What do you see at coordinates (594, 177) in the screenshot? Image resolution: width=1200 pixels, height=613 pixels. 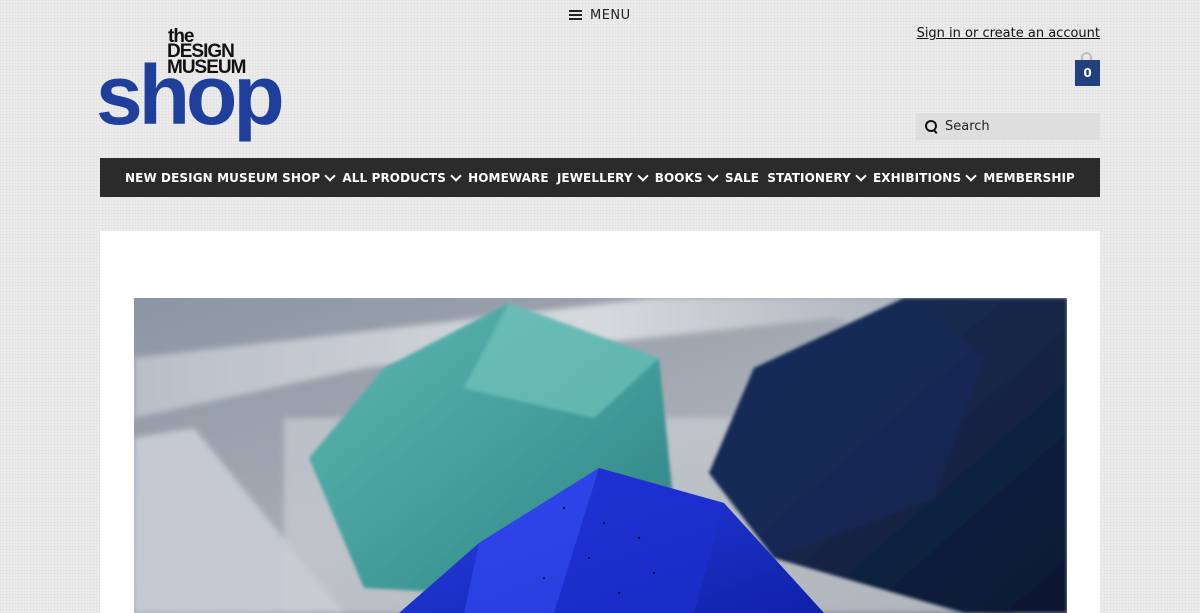 I see `nav-item-label: JEWELLERY` at bounding box center [594, 177].